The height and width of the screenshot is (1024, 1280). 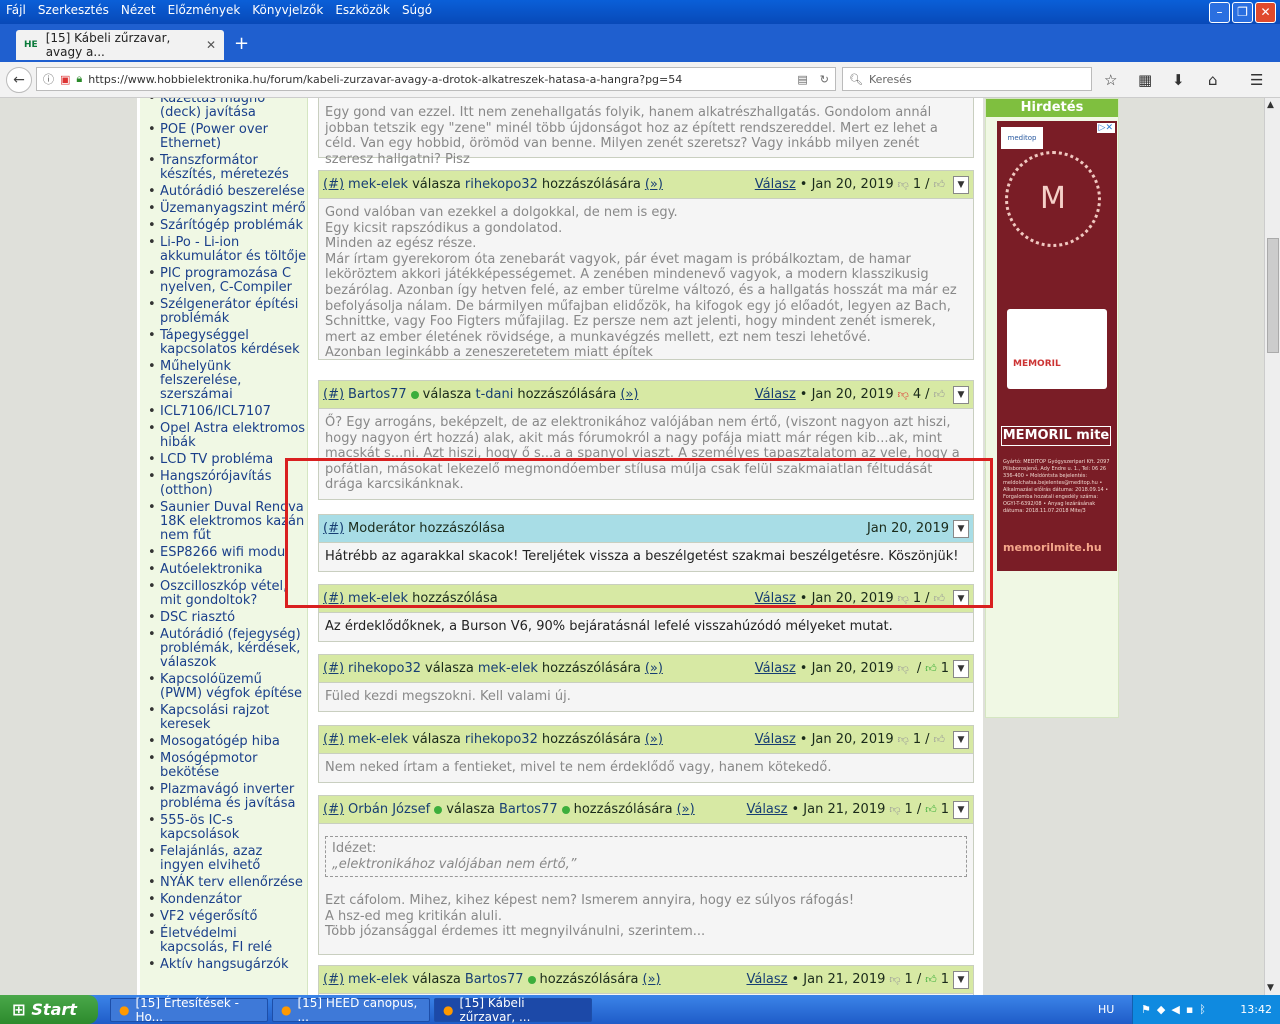 I want to click on author-link: mek-elek, so click(x=378, y=184).